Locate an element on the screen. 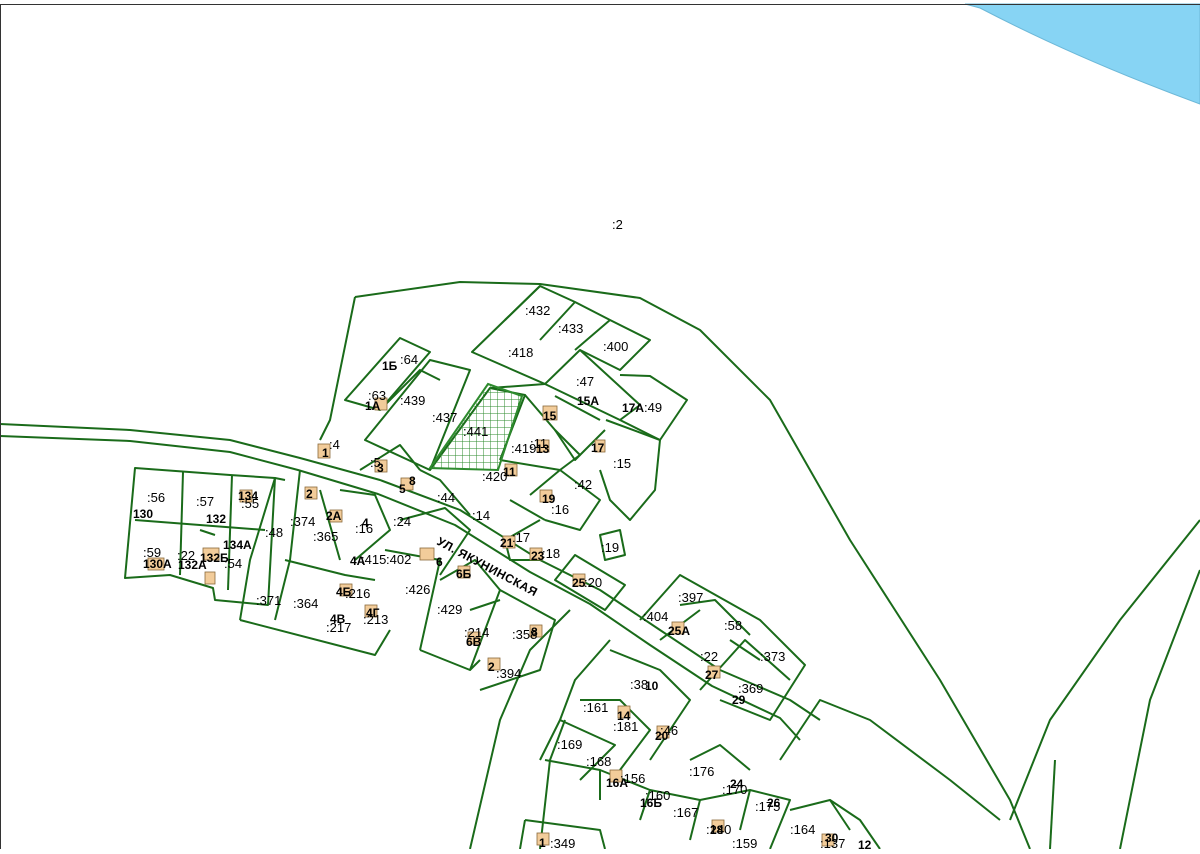  cad-label: :404 is located at coordinates (655, 616).